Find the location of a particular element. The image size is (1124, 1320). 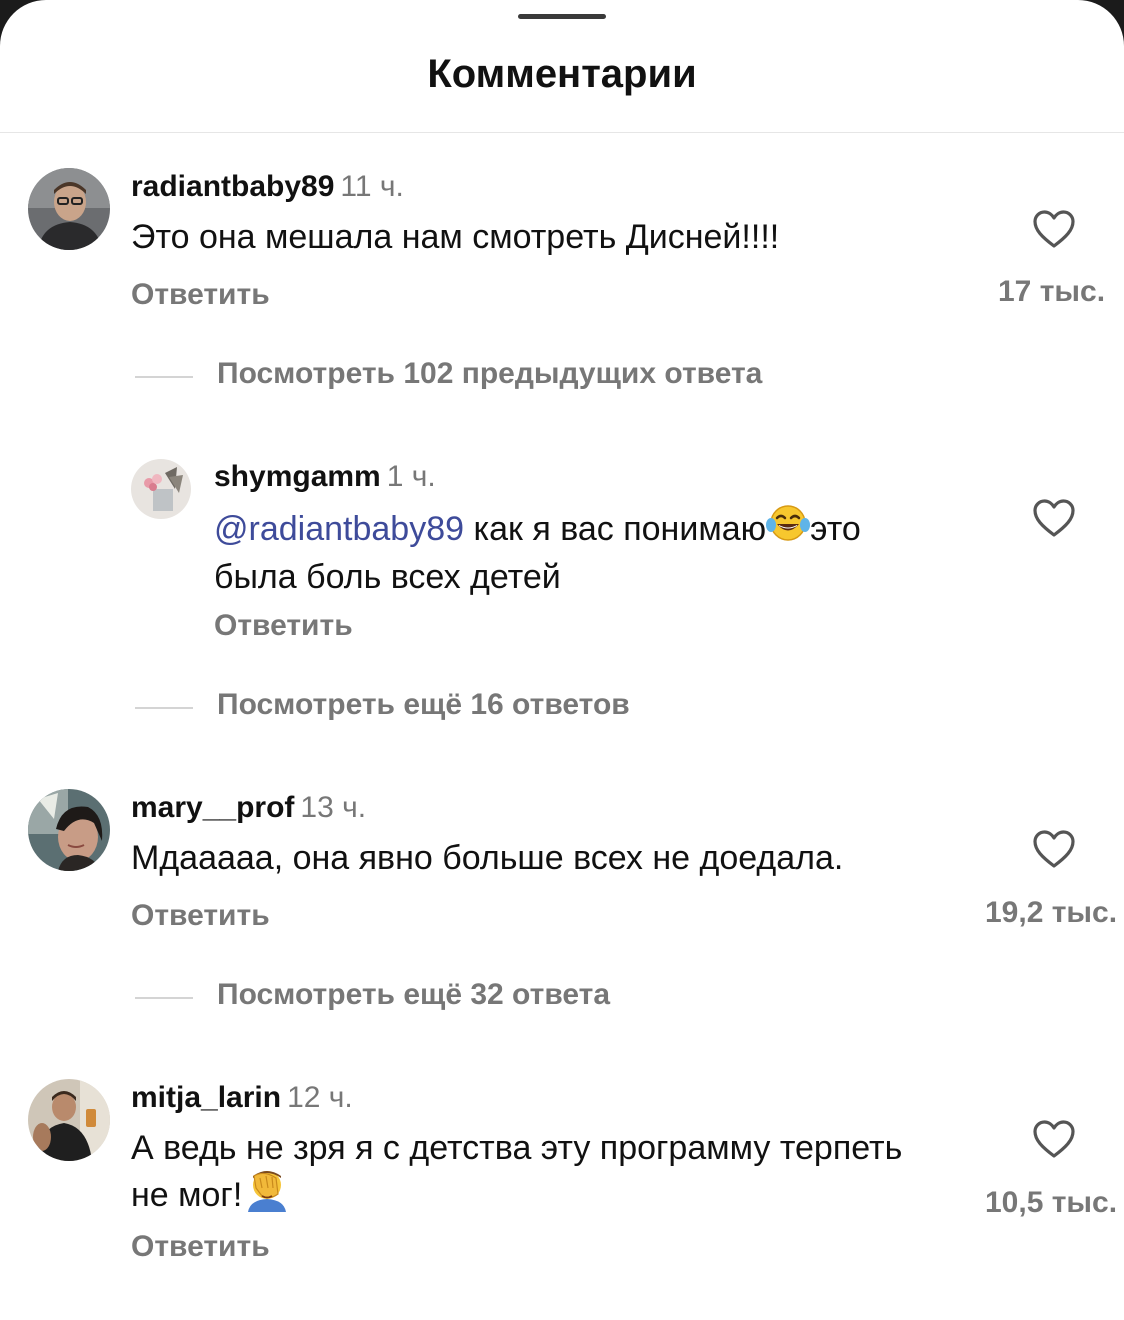

comment-meta: mitja_larin 12 ч. is located at coordinates (242, 1098).